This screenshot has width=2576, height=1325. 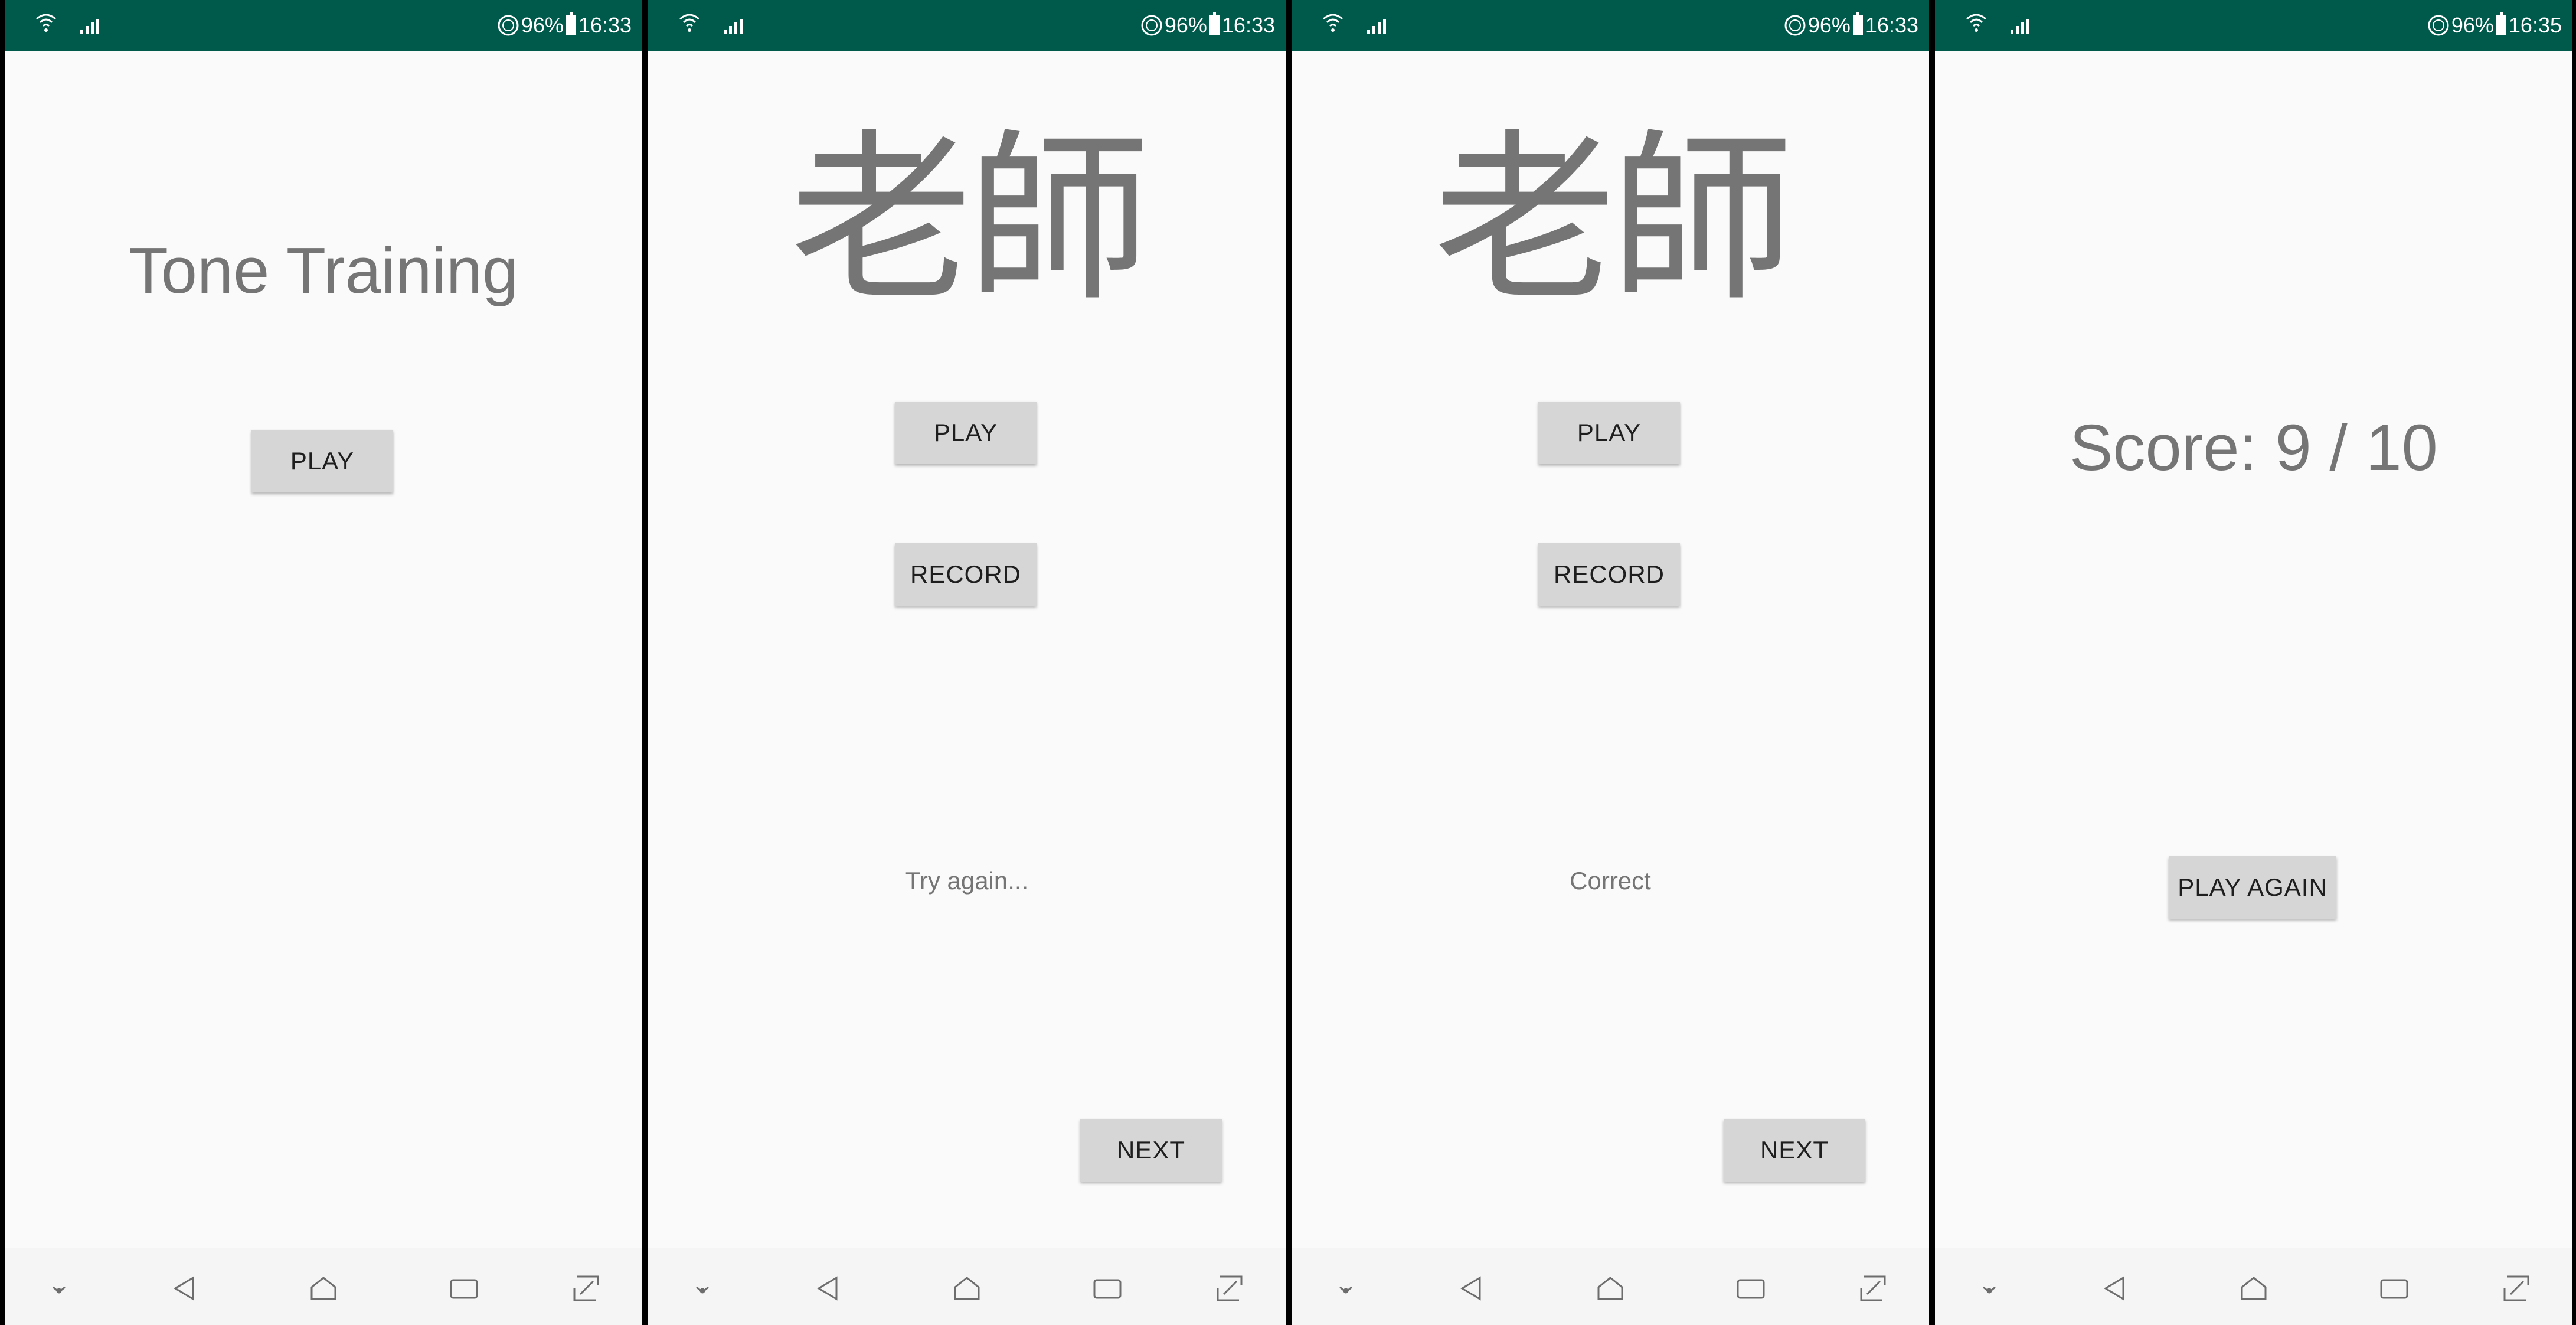 I want to click on clock: 16:35, so click(x=2535, y=25).